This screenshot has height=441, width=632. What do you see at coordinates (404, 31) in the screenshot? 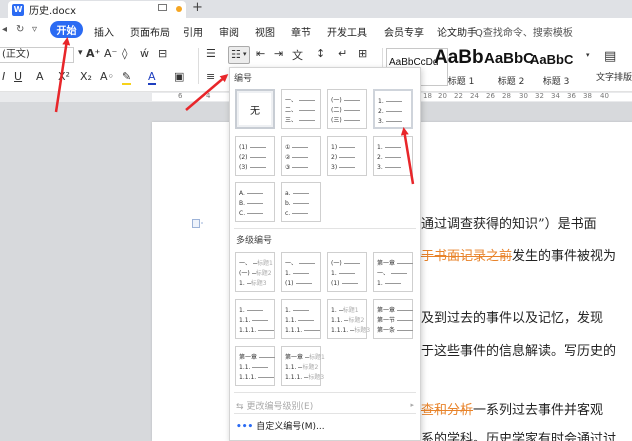
I see `tab-member: 会员专享` at bounding box center [404, 31].